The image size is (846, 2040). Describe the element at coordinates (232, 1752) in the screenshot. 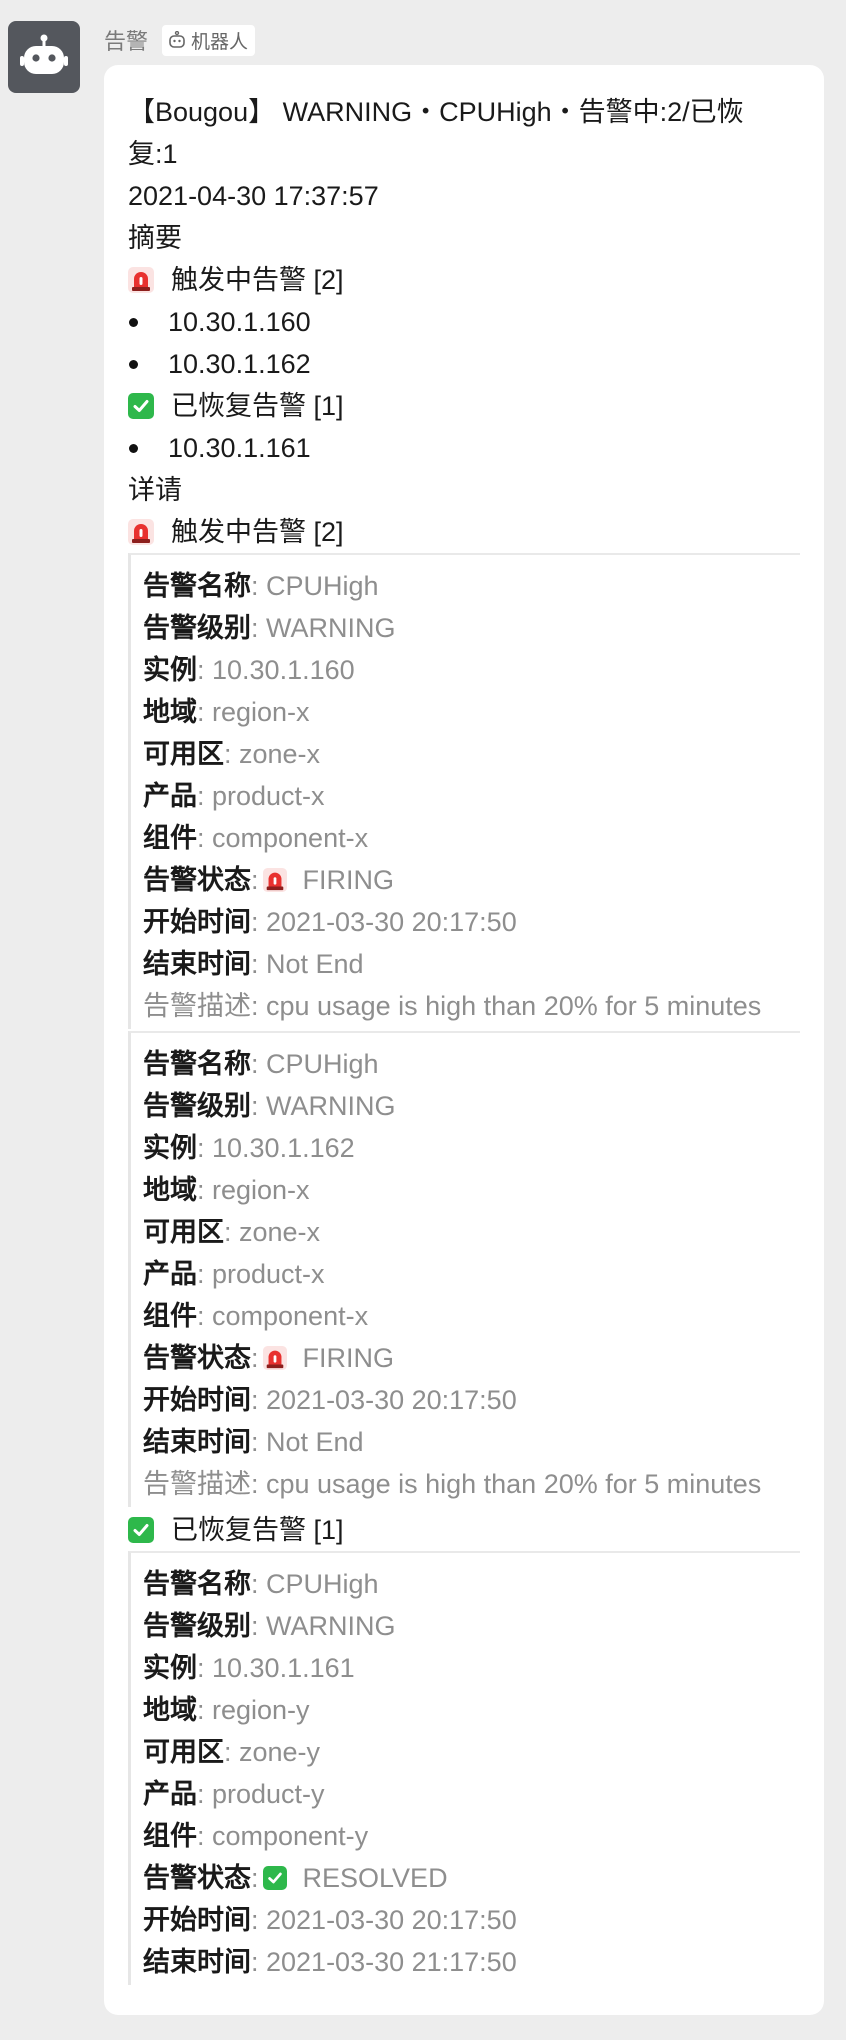

I see `field-zone: 可用区: zone-y` at that location.